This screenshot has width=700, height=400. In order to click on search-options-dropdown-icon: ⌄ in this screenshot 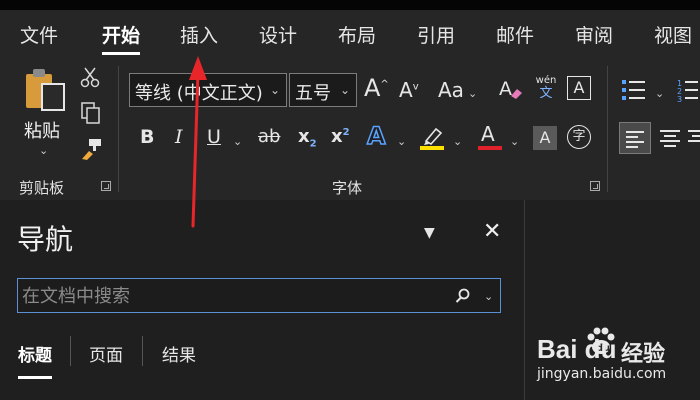, I will do `click(488, 296)`.